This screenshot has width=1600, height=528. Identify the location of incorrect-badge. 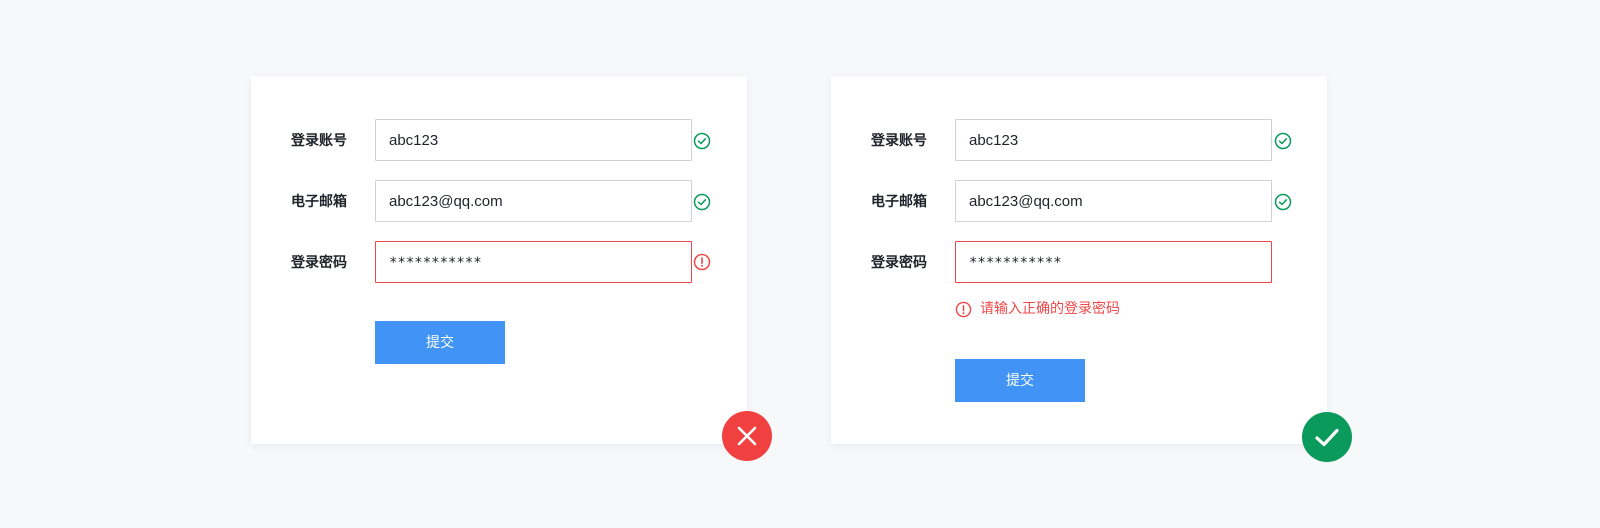
(747, 436).